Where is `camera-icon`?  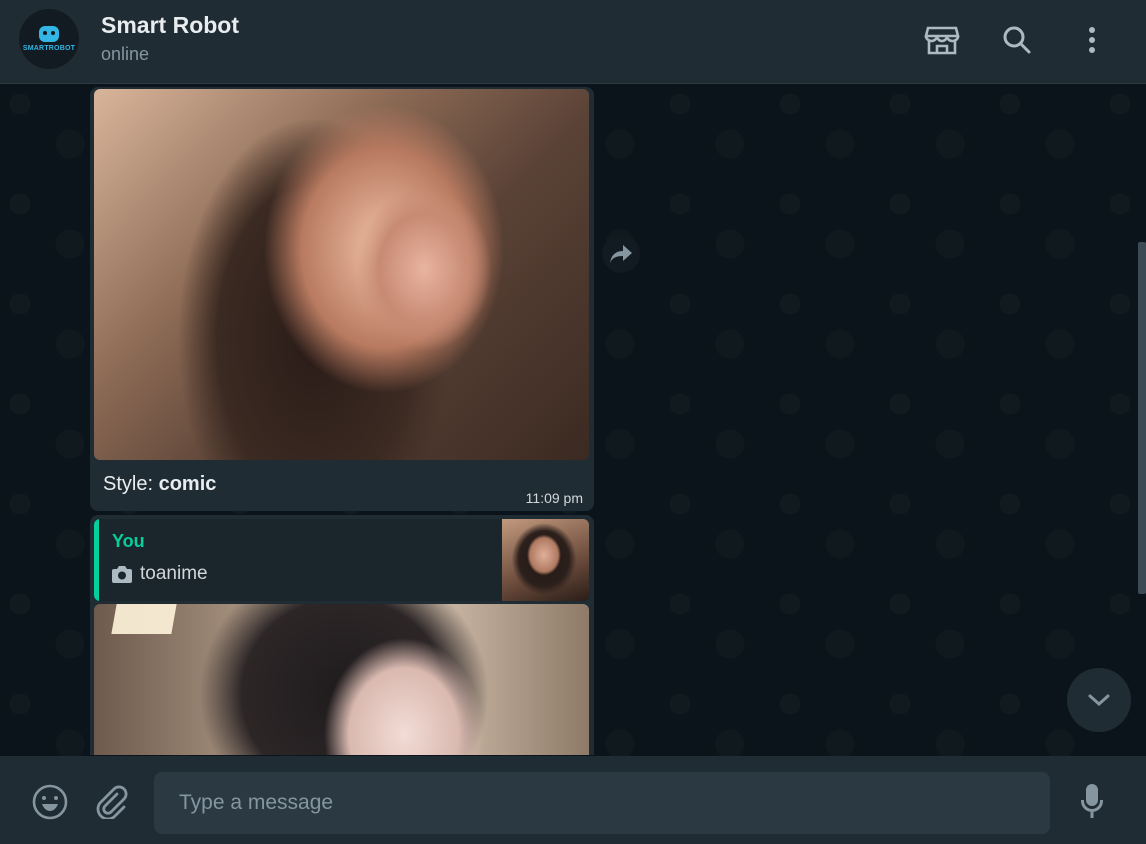 camera-icon is located at coordinates (122, 574).